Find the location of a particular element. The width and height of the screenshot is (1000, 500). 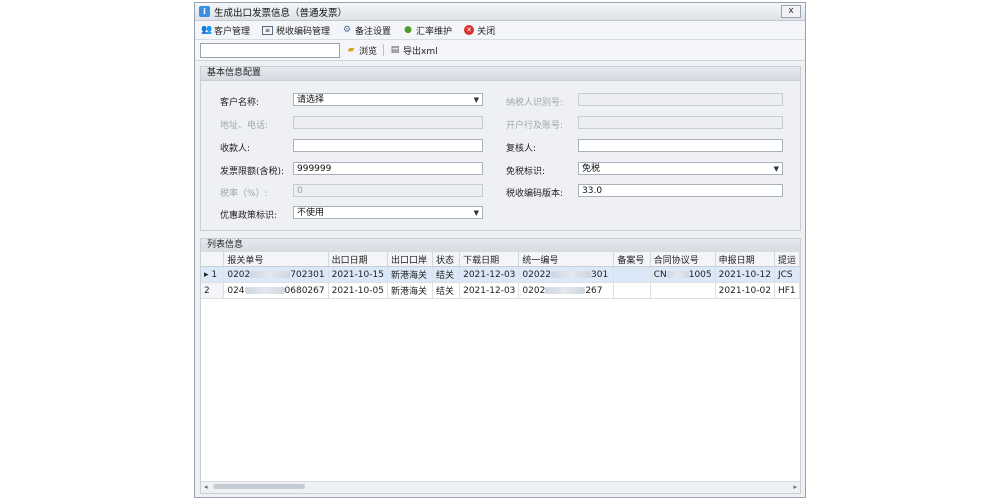

limit-label: 发票限额(含税): is located at coordinates (252, 172).